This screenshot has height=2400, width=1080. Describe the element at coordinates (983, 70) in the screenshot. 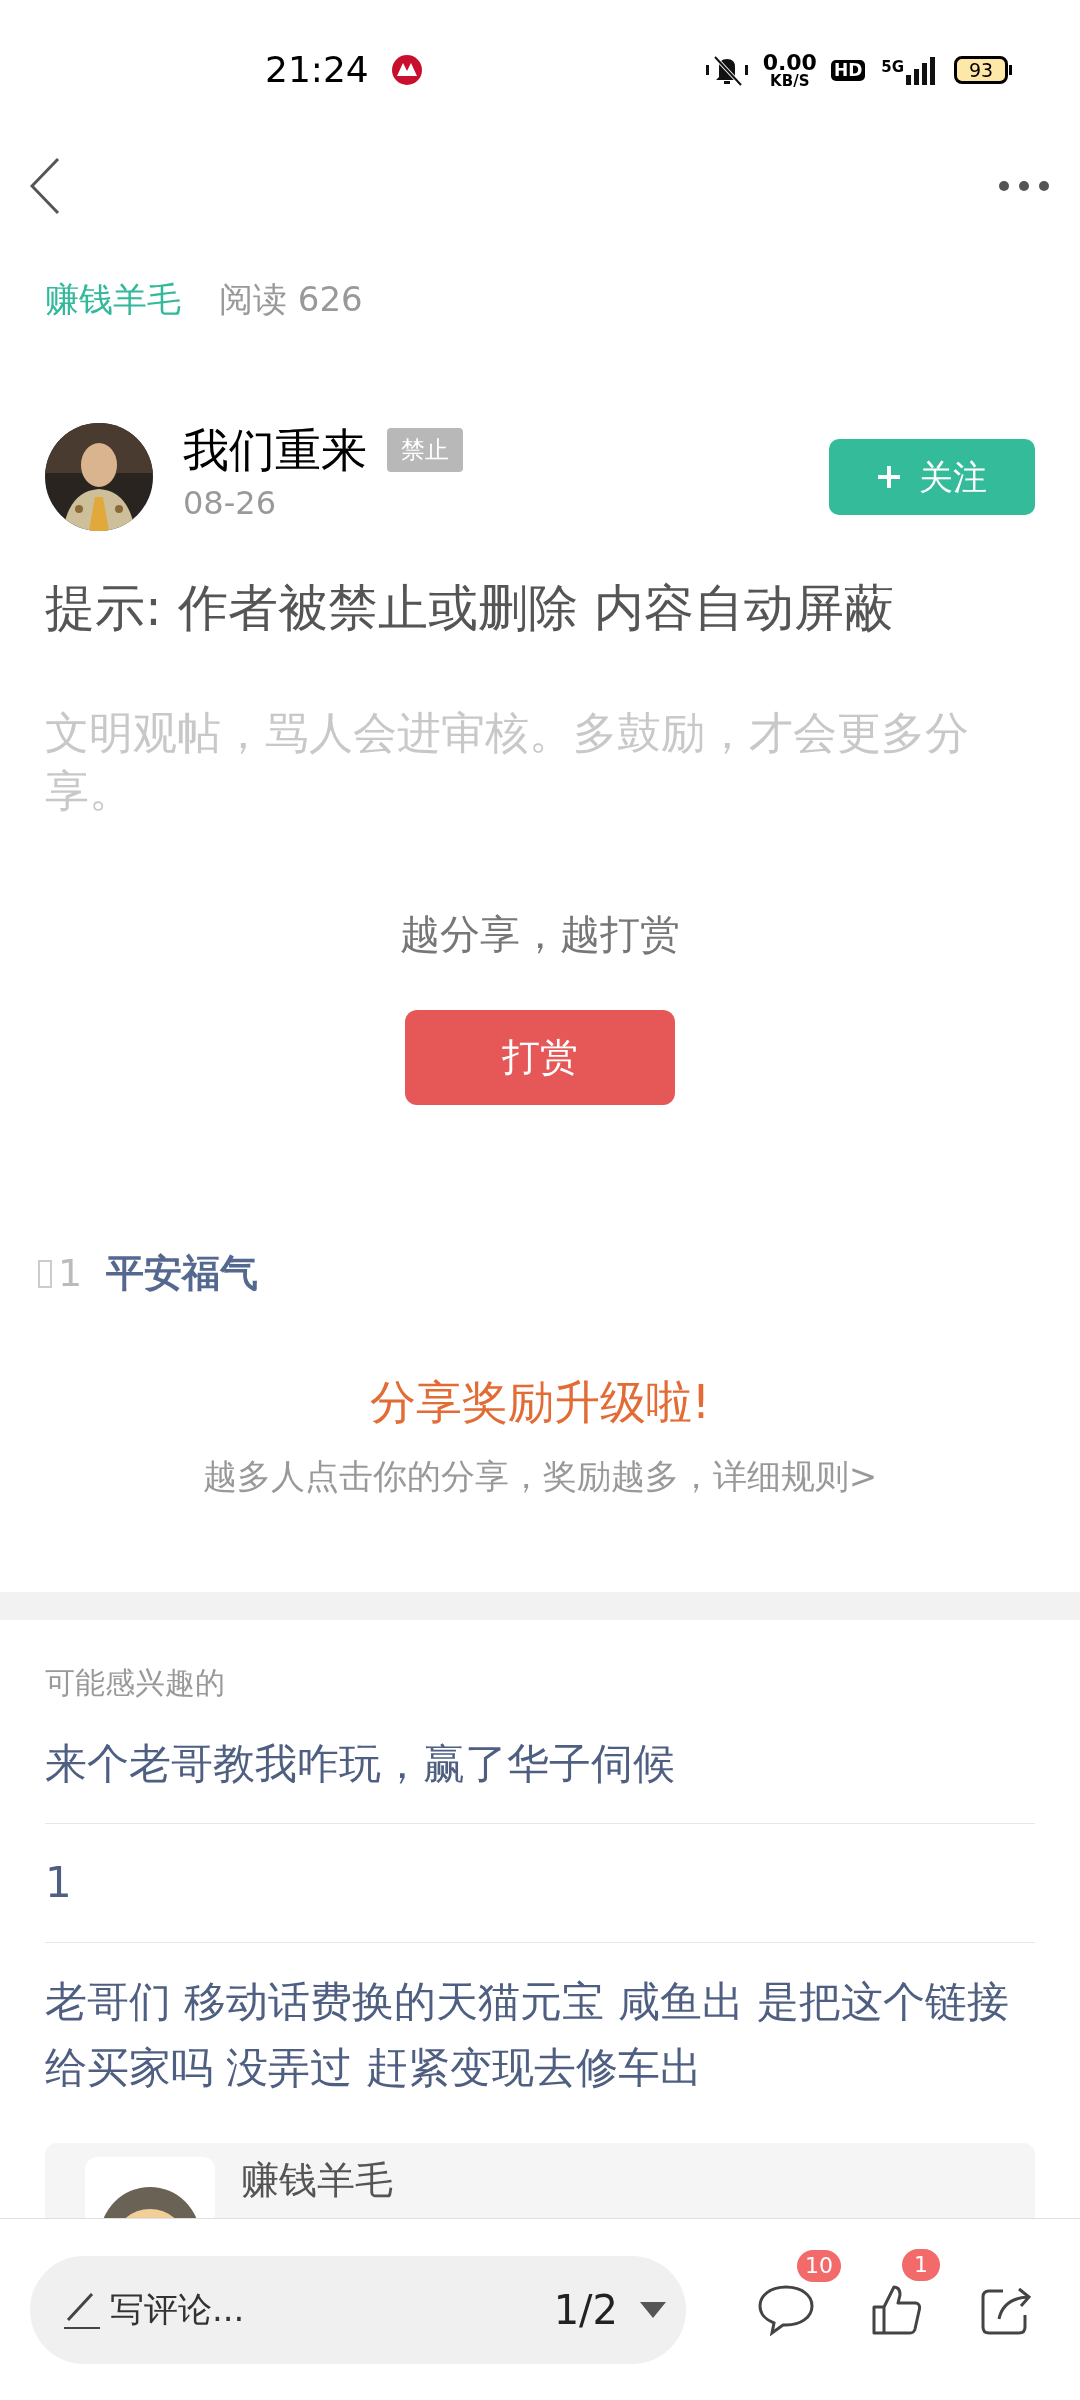

I see `battery-indicator: 93` at that location.